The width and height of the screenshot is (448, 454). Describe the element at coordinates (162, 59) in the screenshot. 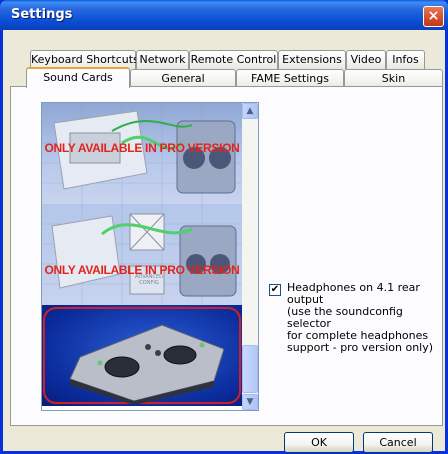

I see `tab-network: Network` at that location.